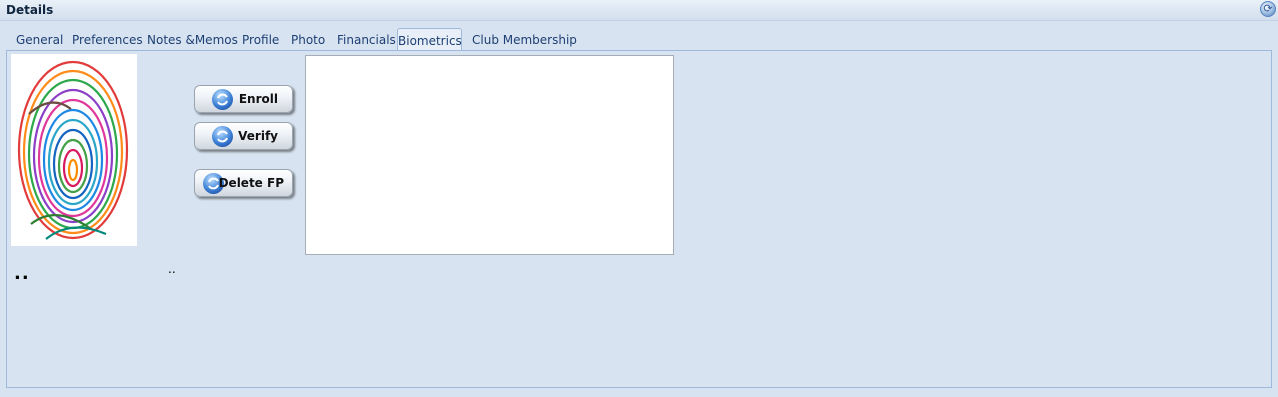  I want to click on tab-preferences: Preferences, so click(107, 39).